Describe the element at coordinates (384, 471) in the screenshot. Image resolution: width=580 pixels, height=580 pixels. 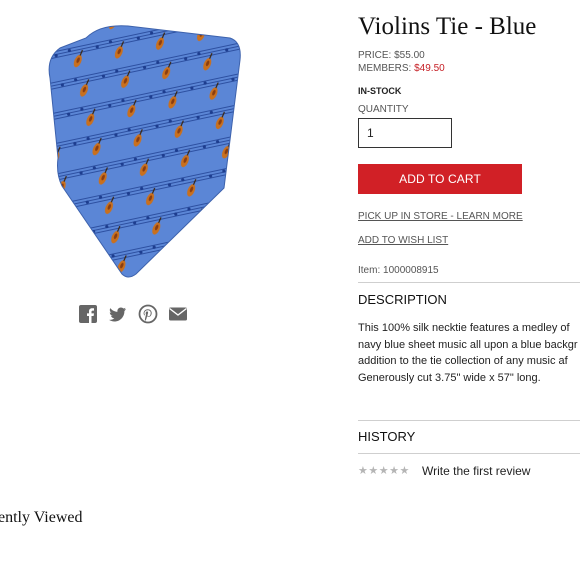
I see `rating-stars: ★★★★★` at that location.